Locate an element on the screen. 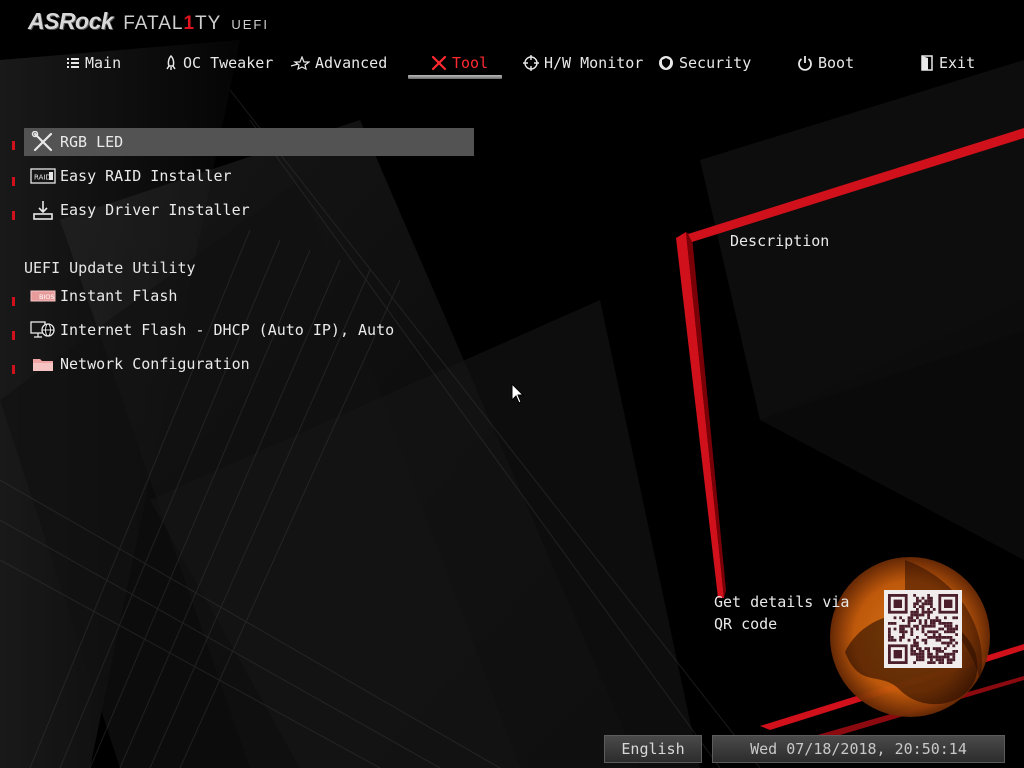  menu-item-easy-raid-installer-label: Easy RAID Installer is located at coordinates (146, 176).